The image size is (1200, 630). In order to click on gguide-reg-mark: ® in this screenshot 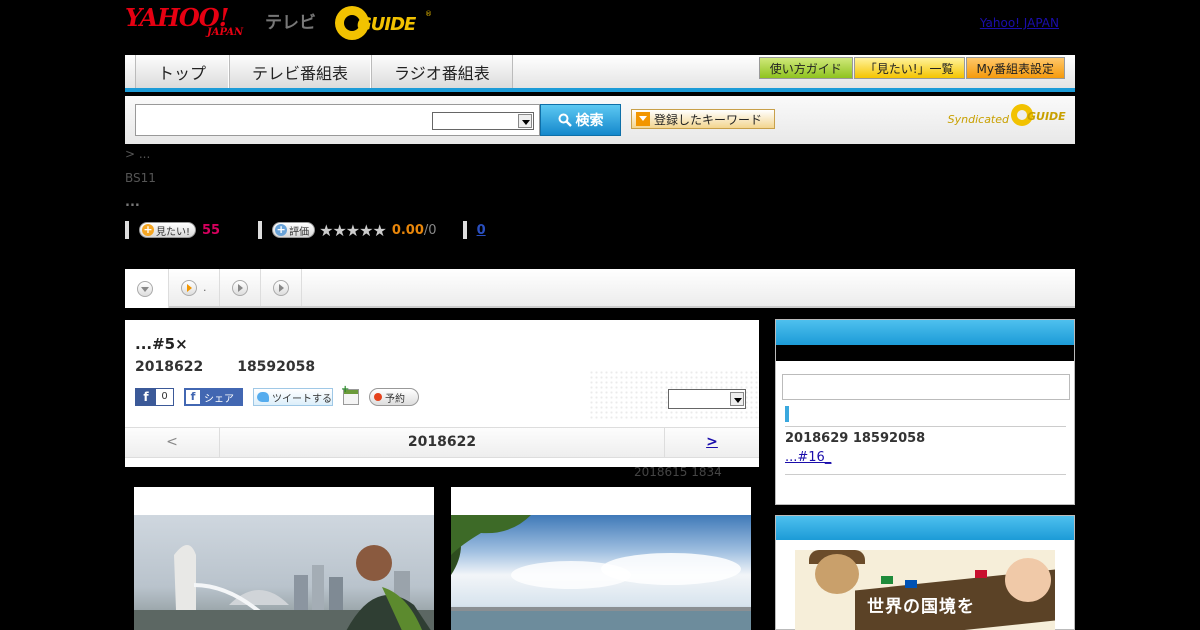, I will do `click(428, 14)`.